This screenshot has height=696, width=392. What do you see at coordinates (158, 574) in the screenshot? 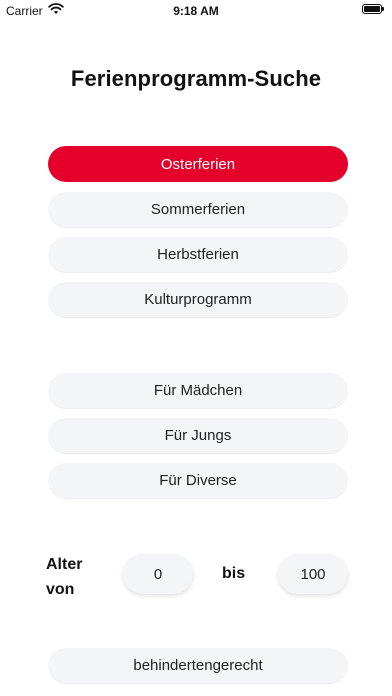
I see `age-from-input: 0` at bounding box center [158, 574].